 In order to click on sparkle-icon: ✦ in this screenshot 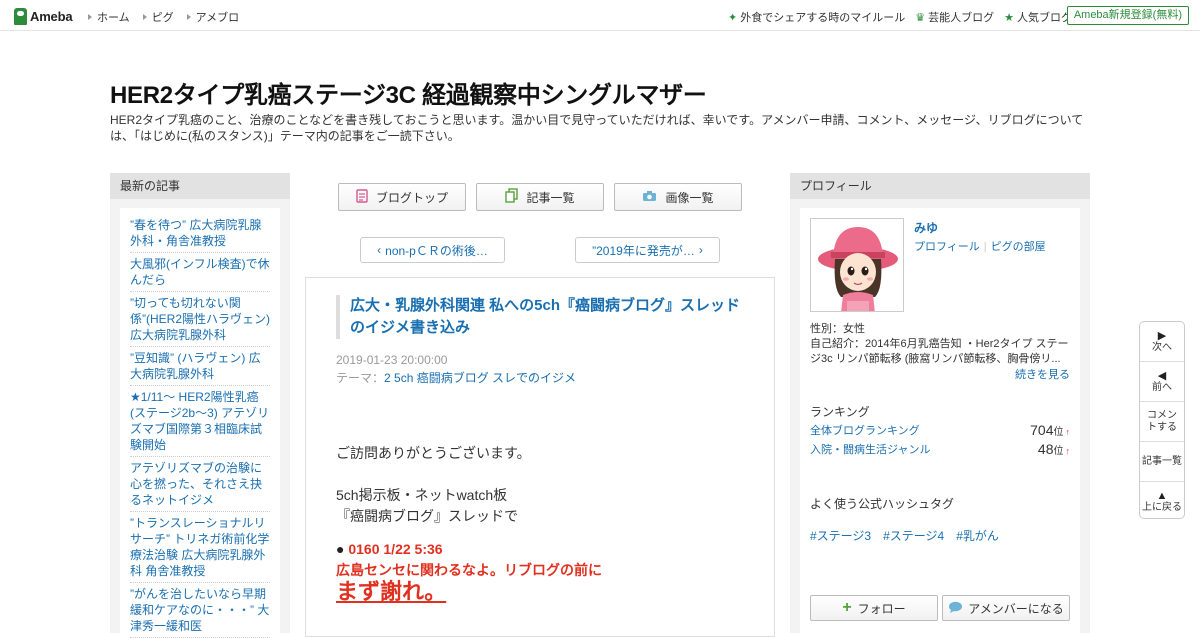, I will do `click(733, 17)`.